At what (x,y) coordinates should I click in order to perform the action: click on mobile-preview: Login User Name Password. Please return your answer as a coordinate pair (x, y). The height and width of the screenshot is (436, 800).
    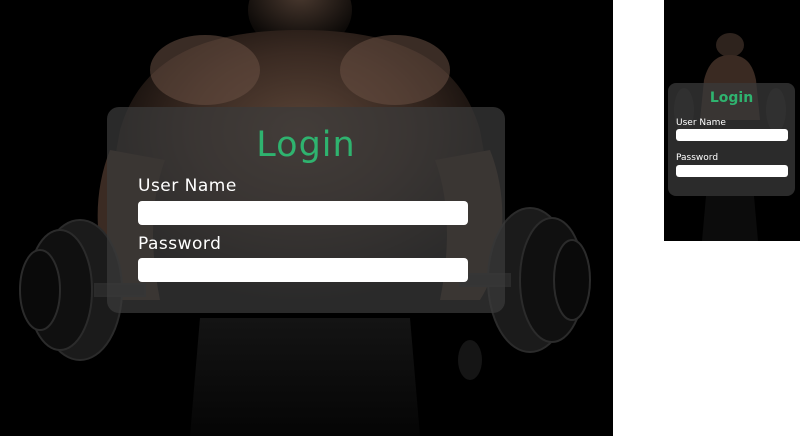
    Looking at the image, I should click on (732, 120).